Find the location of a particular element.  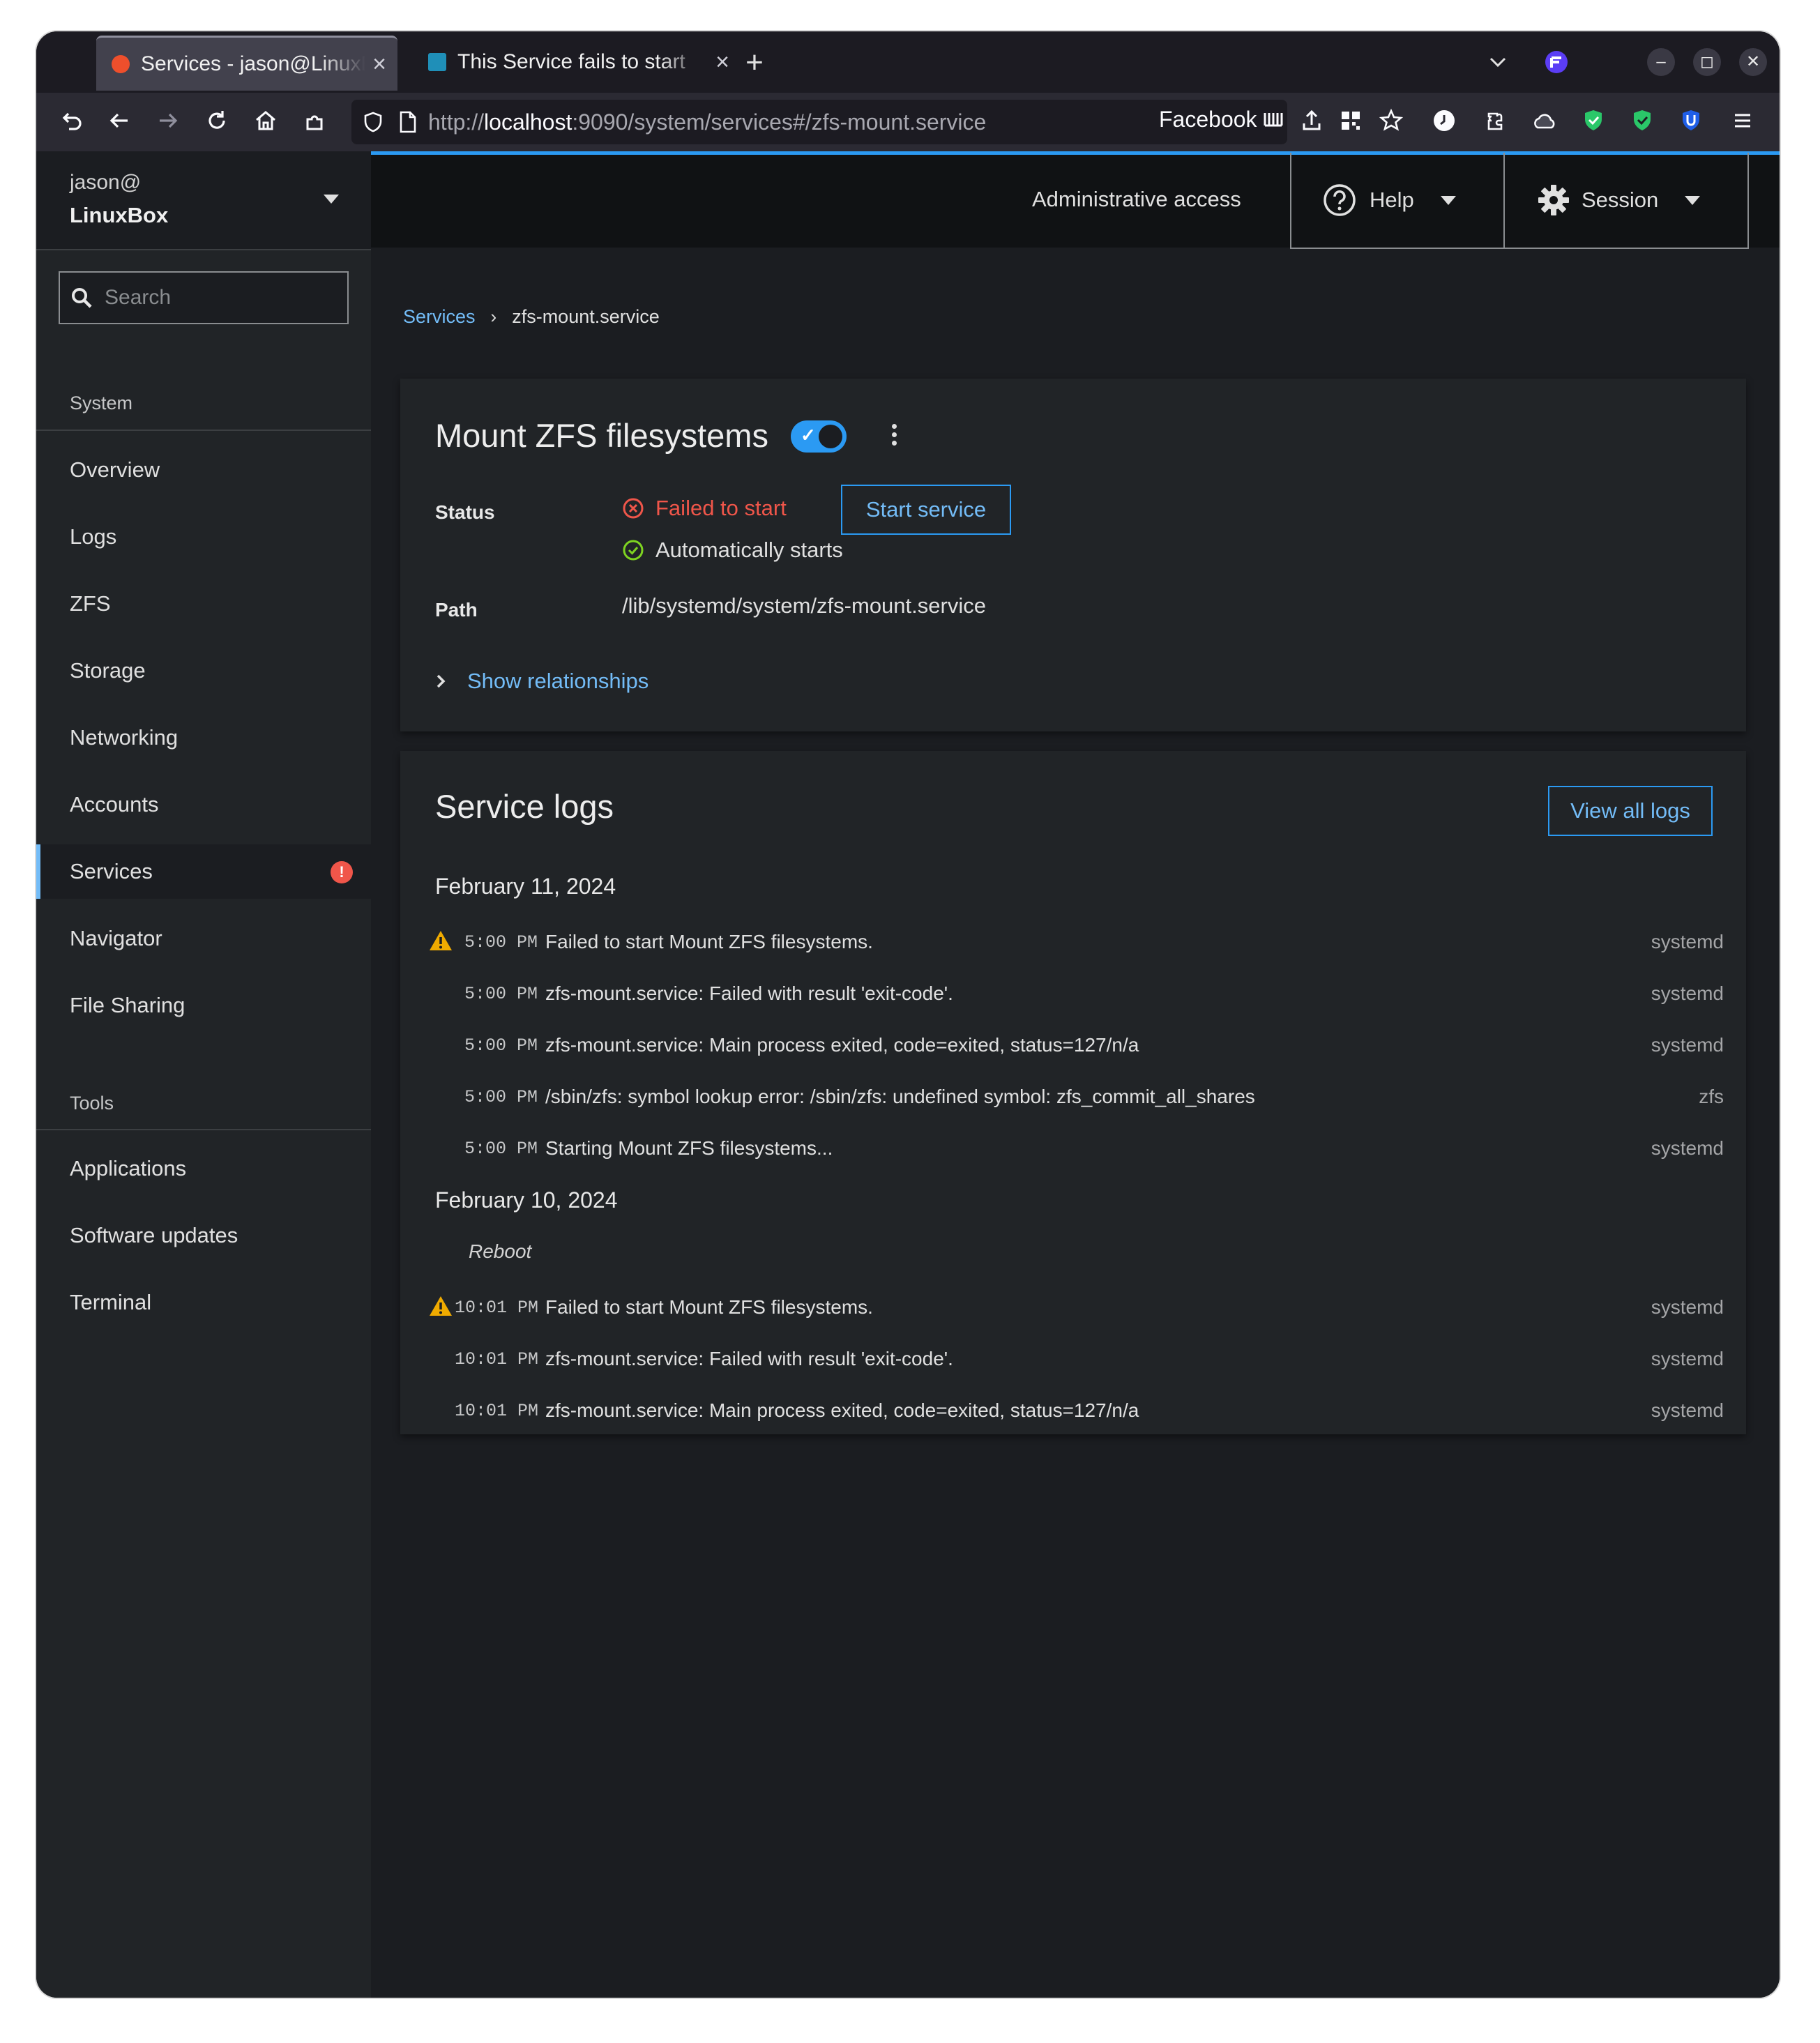

list-tabs-chevron-icon is located at coordinates (1498, 64).